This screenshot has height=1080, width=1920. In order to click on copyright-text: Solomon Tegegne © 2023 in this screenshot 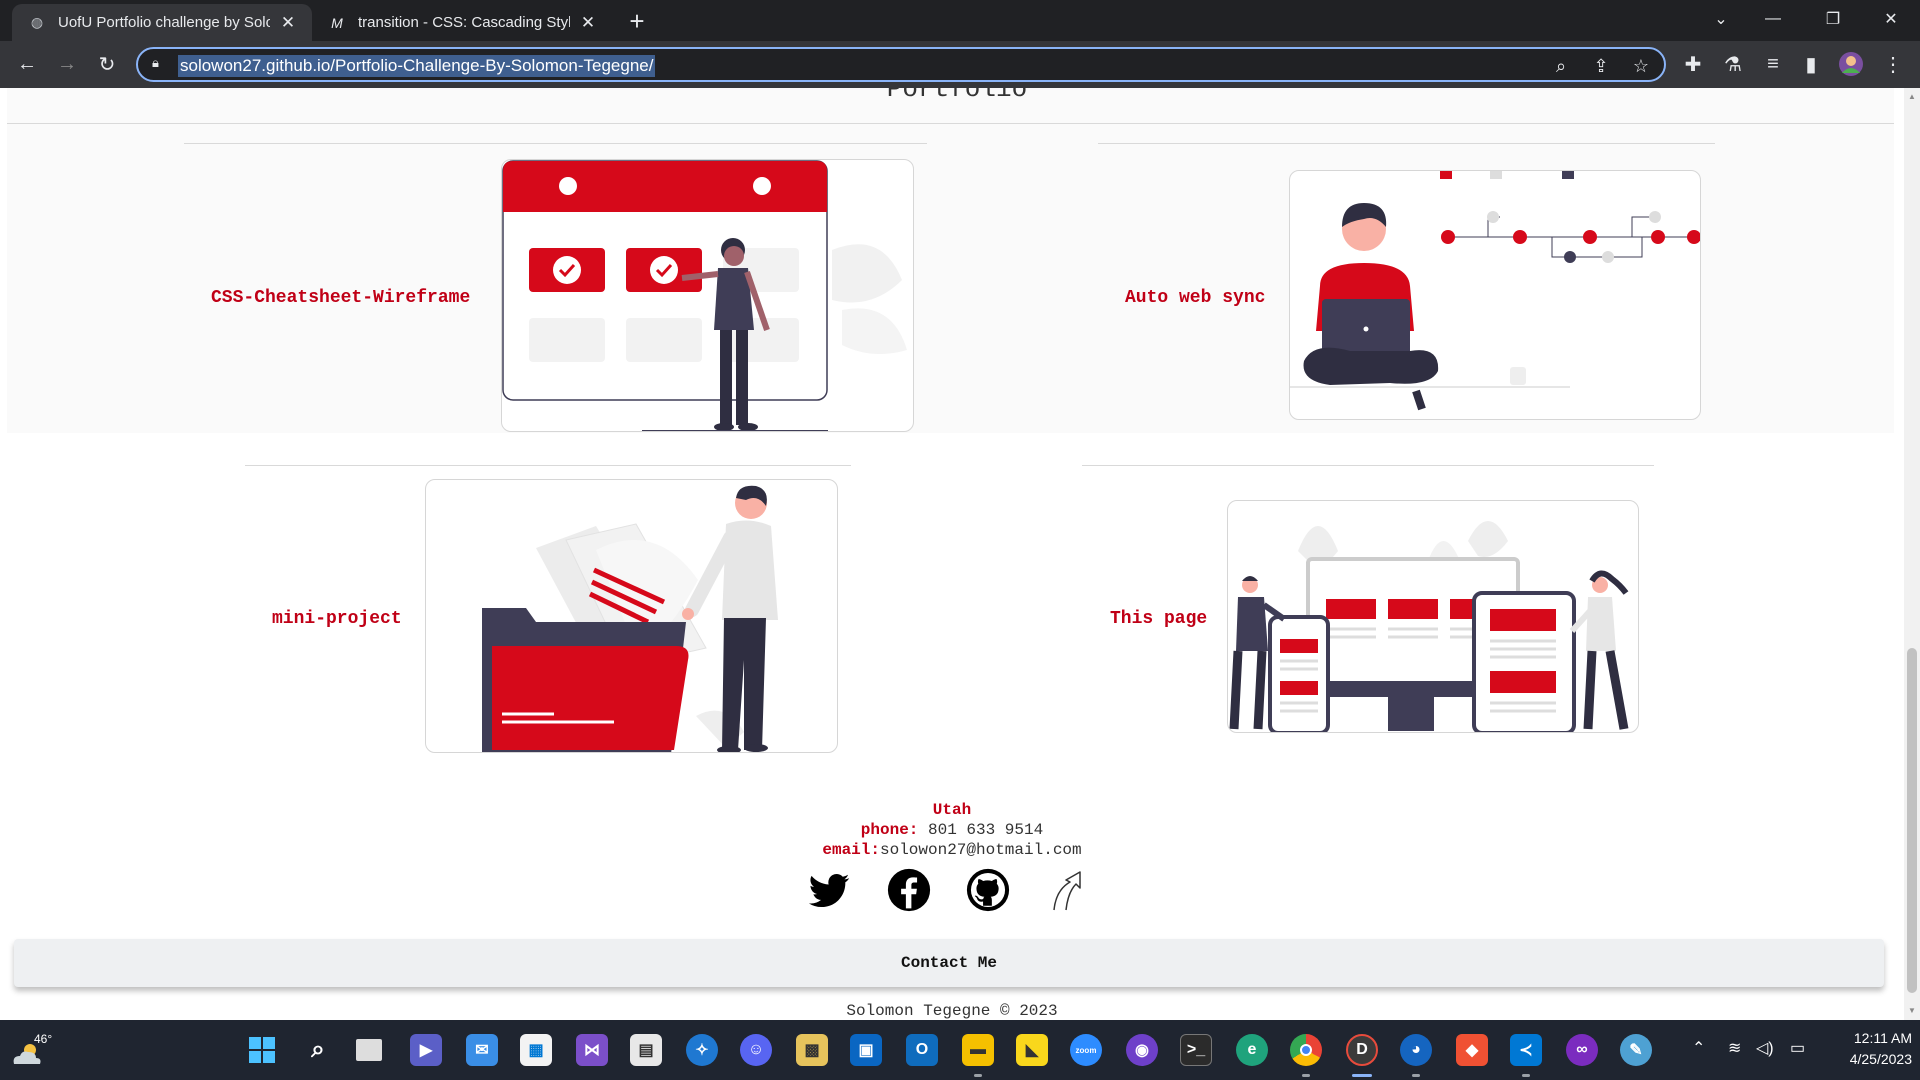, I will do `click(952, 1011)`.